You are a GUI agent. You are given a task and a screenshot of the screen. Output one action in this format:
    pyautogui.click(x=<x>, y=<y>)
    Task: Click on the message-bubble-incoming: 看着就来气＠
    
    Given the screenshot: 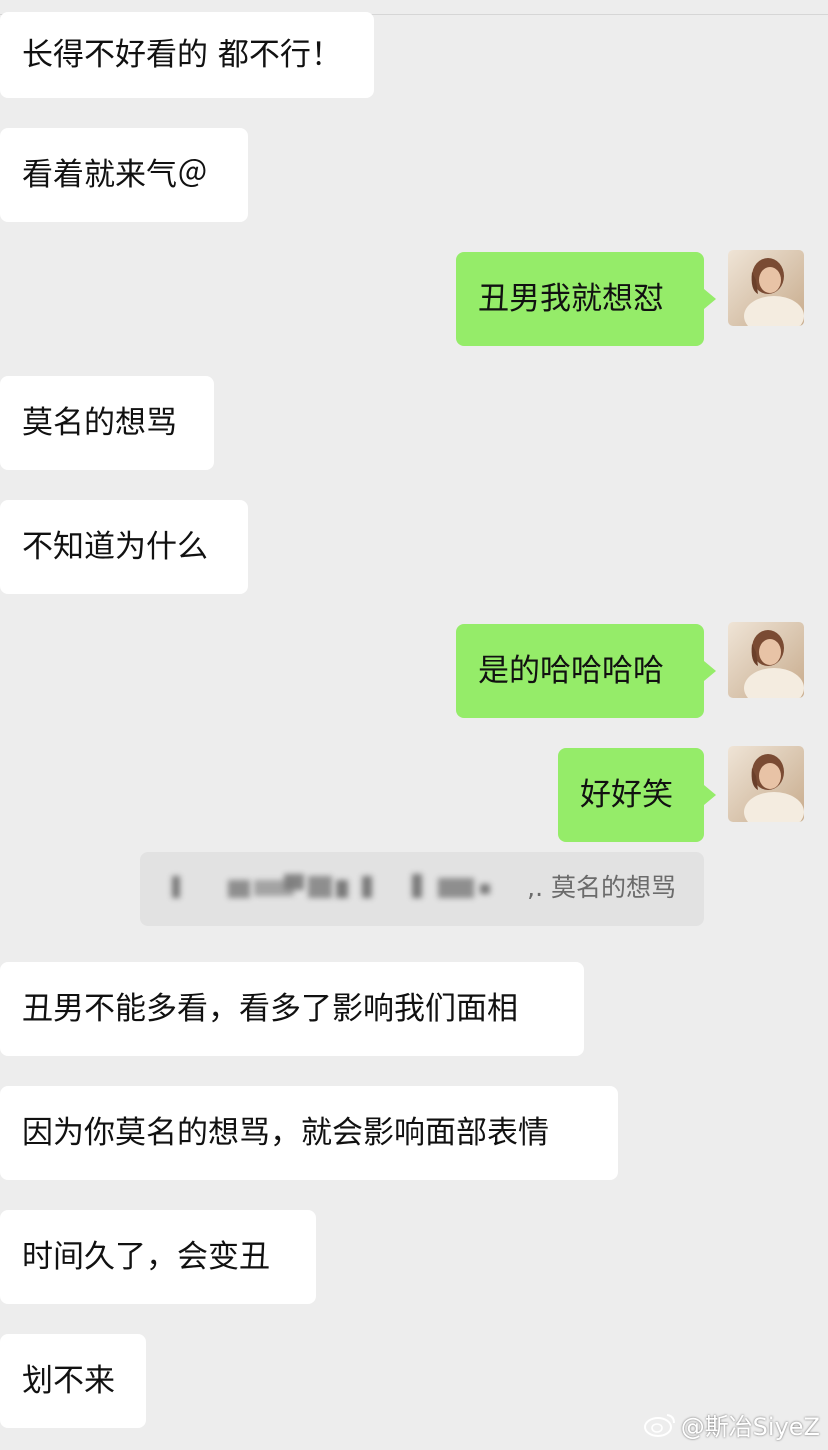 What is the action you would take?
    pyautogui.click(x=124, y=175)
    